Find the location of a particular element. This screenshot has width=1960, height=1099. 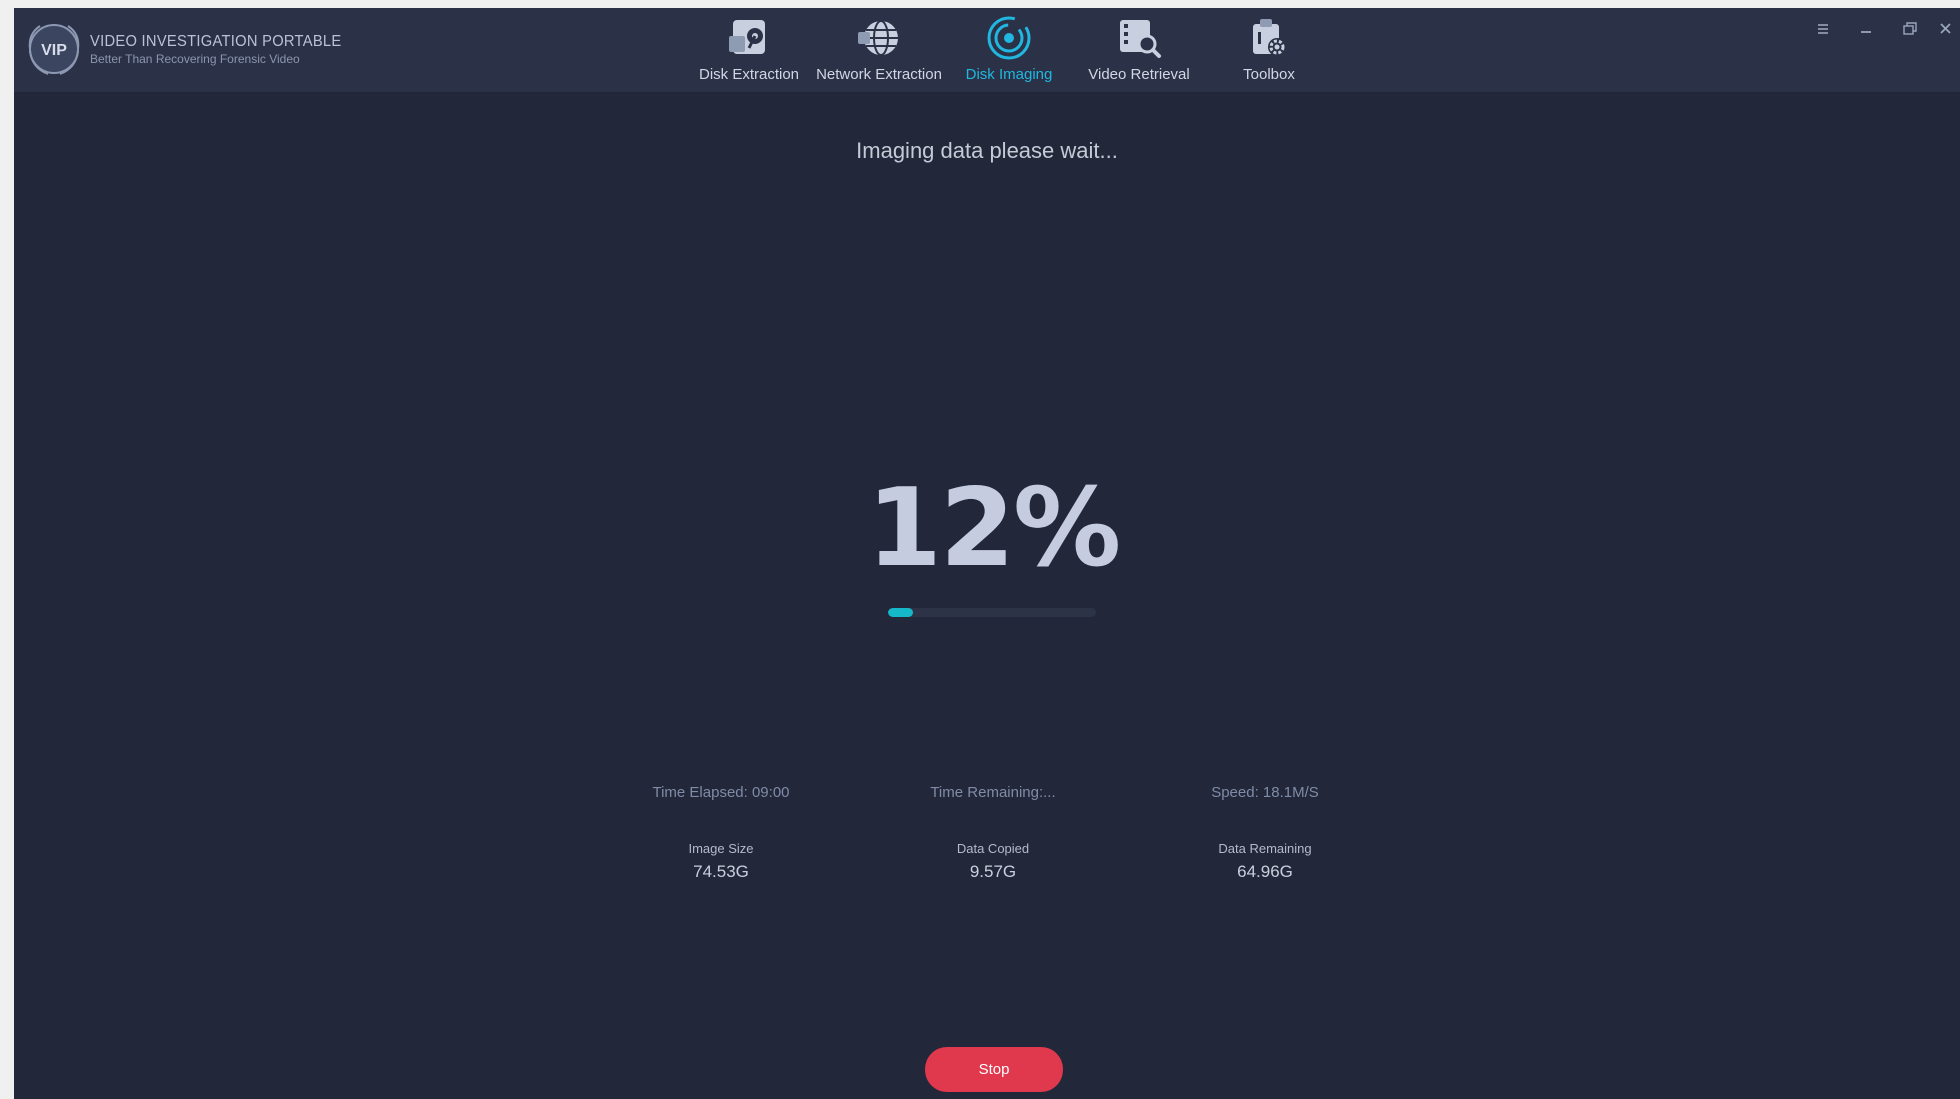

tab-disk-imaging: Disk Imaging is located at coordinates (1009, 51).